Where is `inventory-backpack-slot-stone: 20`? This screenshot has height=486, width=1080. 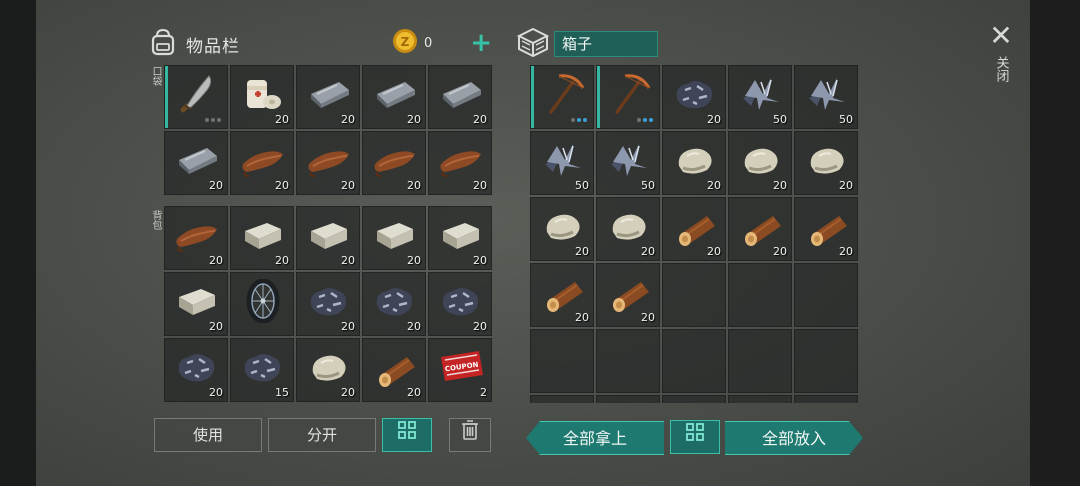
inventory-backpack-slot-stone: 20 is located at coordinates (328, 370).